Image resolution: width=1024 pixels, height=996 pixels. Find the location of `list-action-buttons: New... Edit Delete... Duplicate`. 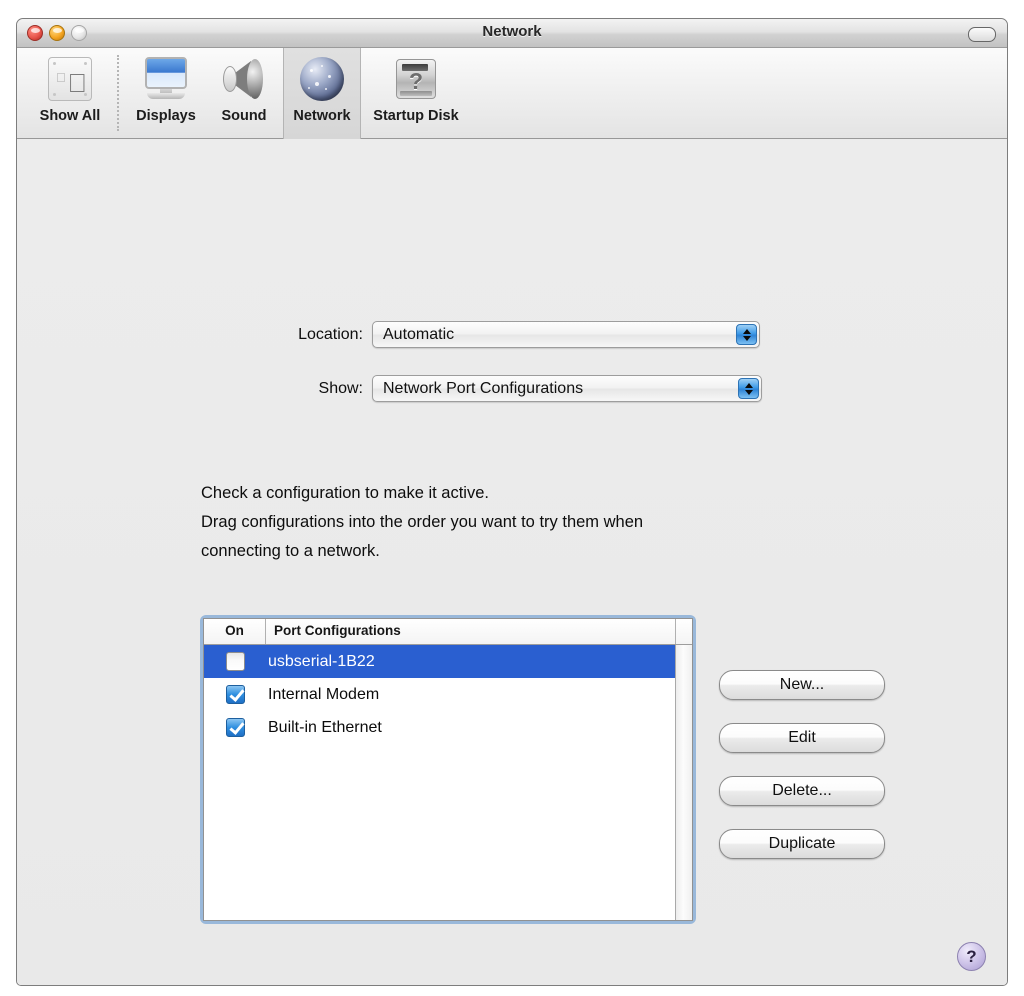

list-action-buttons: New... Edit Delete... Duplicate is located at coordinates (802, 776).